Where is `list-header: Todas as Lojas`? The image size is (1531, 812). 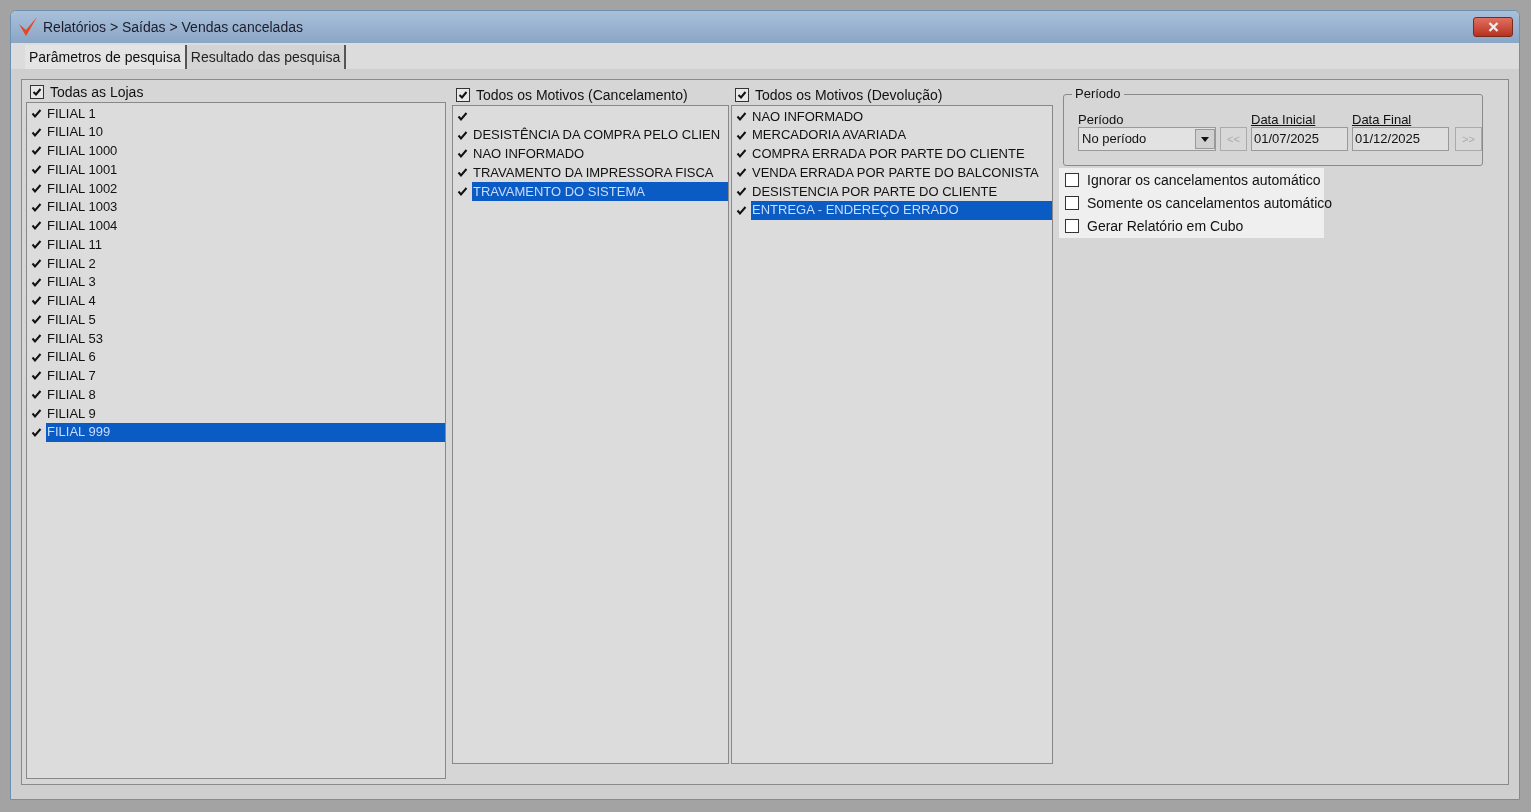
list-header: Todas as Lojas is located at coordinates (97, 92).